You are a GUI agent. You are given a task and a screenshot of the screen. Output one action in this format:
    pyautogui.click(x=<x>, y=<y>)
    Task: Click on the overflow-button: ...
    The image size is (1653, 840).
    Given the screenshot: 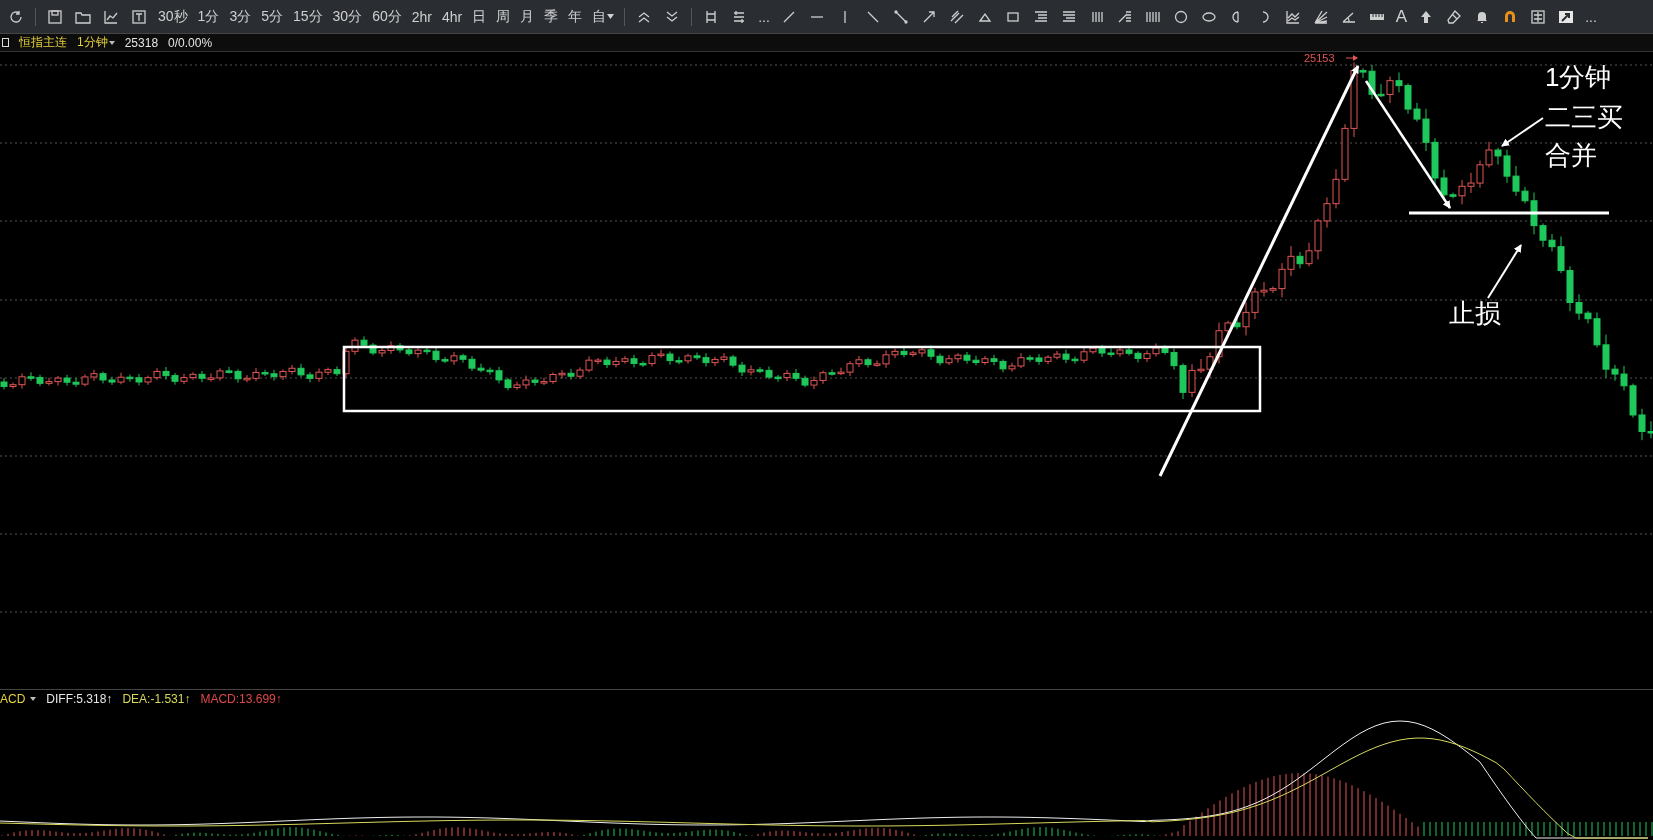 What is the action you would take?
    pyautogui.click(x=1591, y=16)
    